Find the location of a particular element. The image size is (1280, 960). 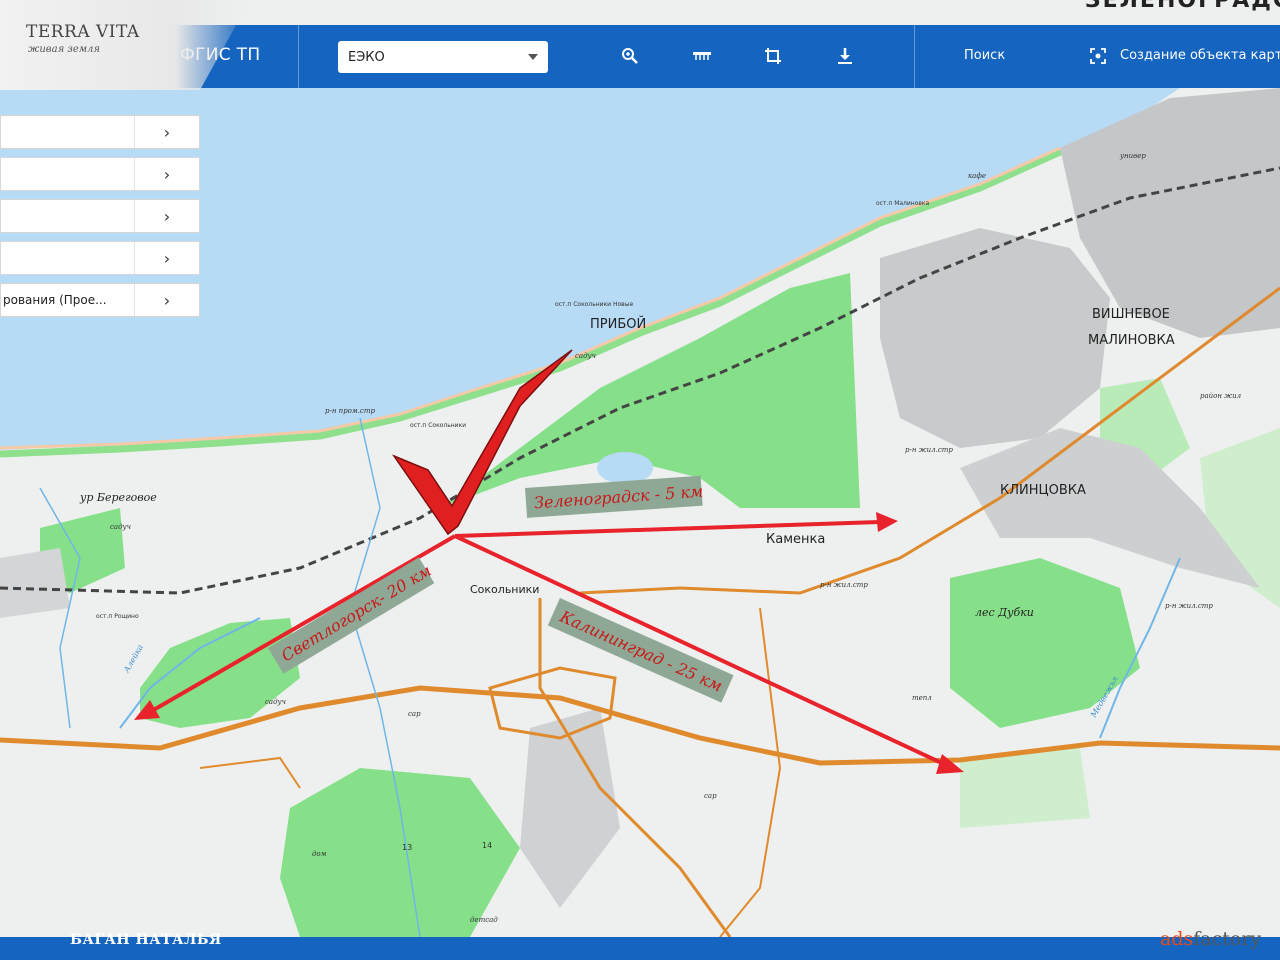

label-14: 14 is located at coordinates (487, 845).